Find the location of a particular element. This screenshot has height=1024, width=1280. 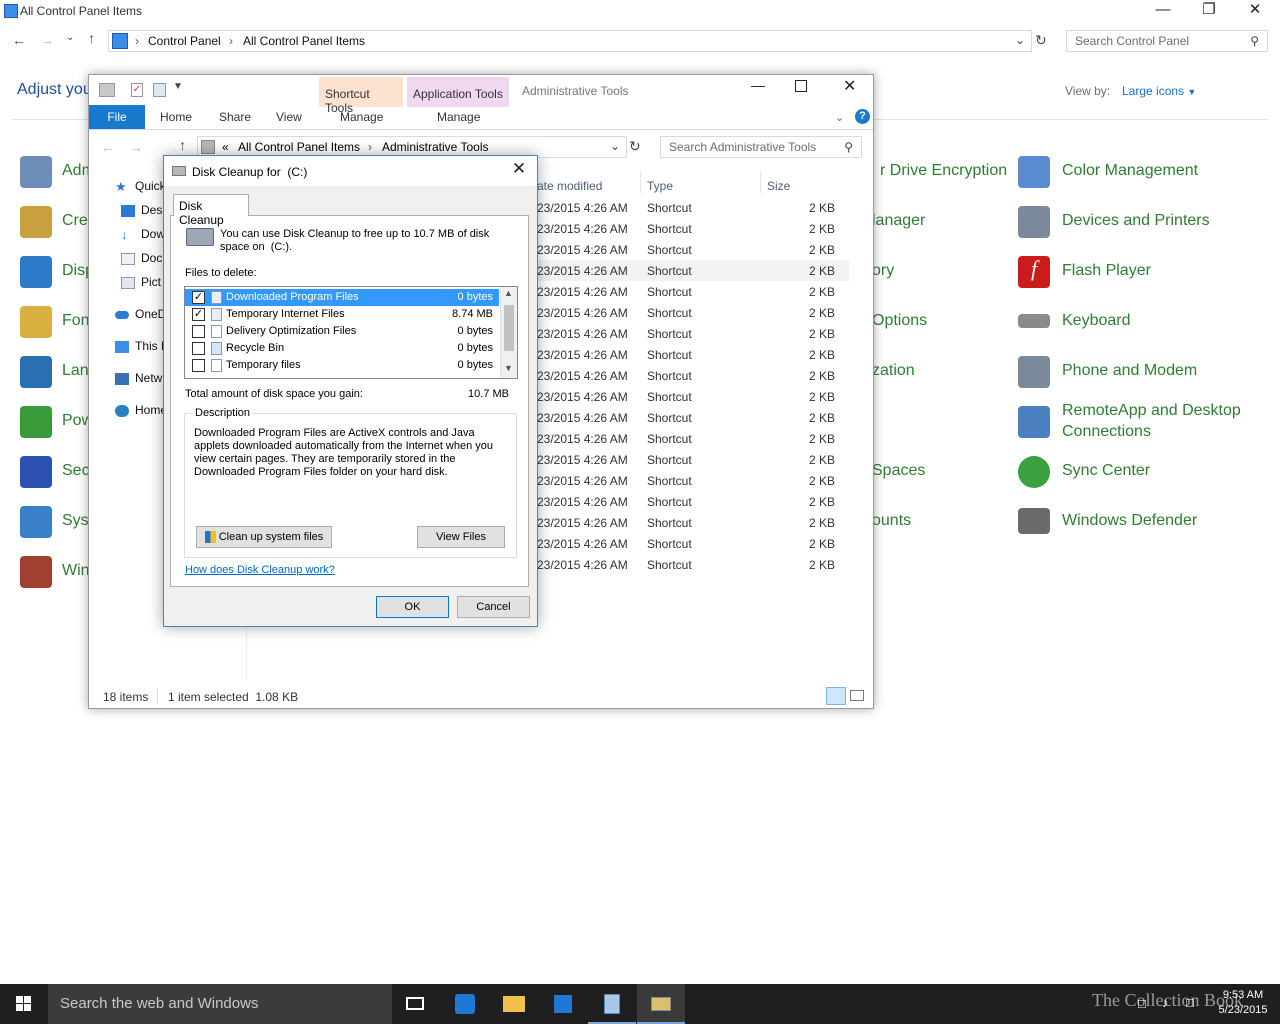

tab-shortcut-tools: Shortcut Tools is located at coordinates (361, 96).